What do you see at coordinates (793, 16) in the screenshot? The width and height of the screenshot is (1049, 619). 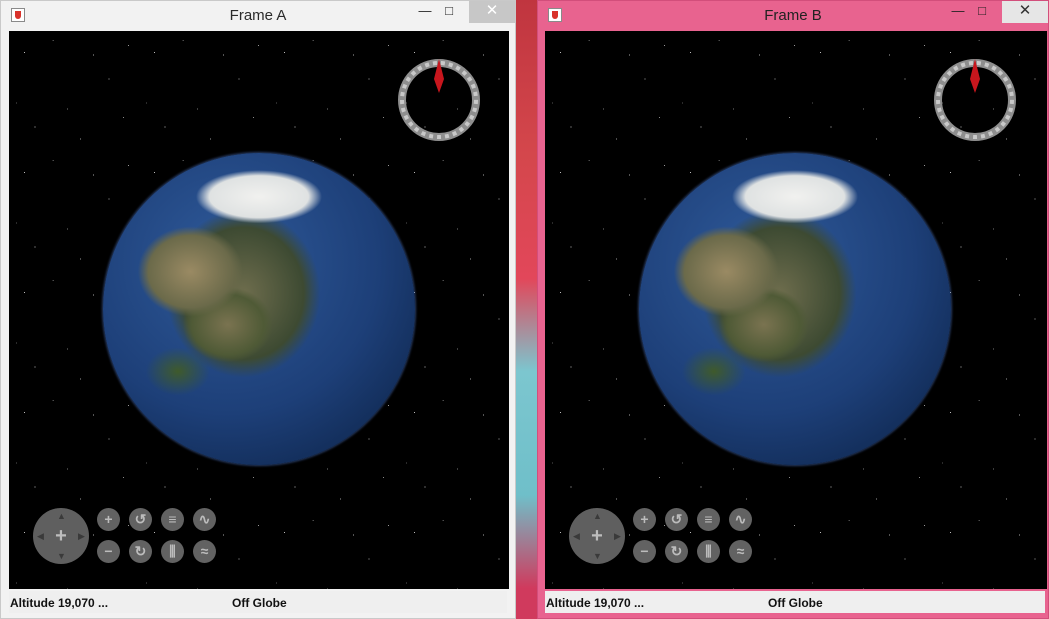 I see `title-bar: Frame B — □ ✕` at bounding box center [793, 16].